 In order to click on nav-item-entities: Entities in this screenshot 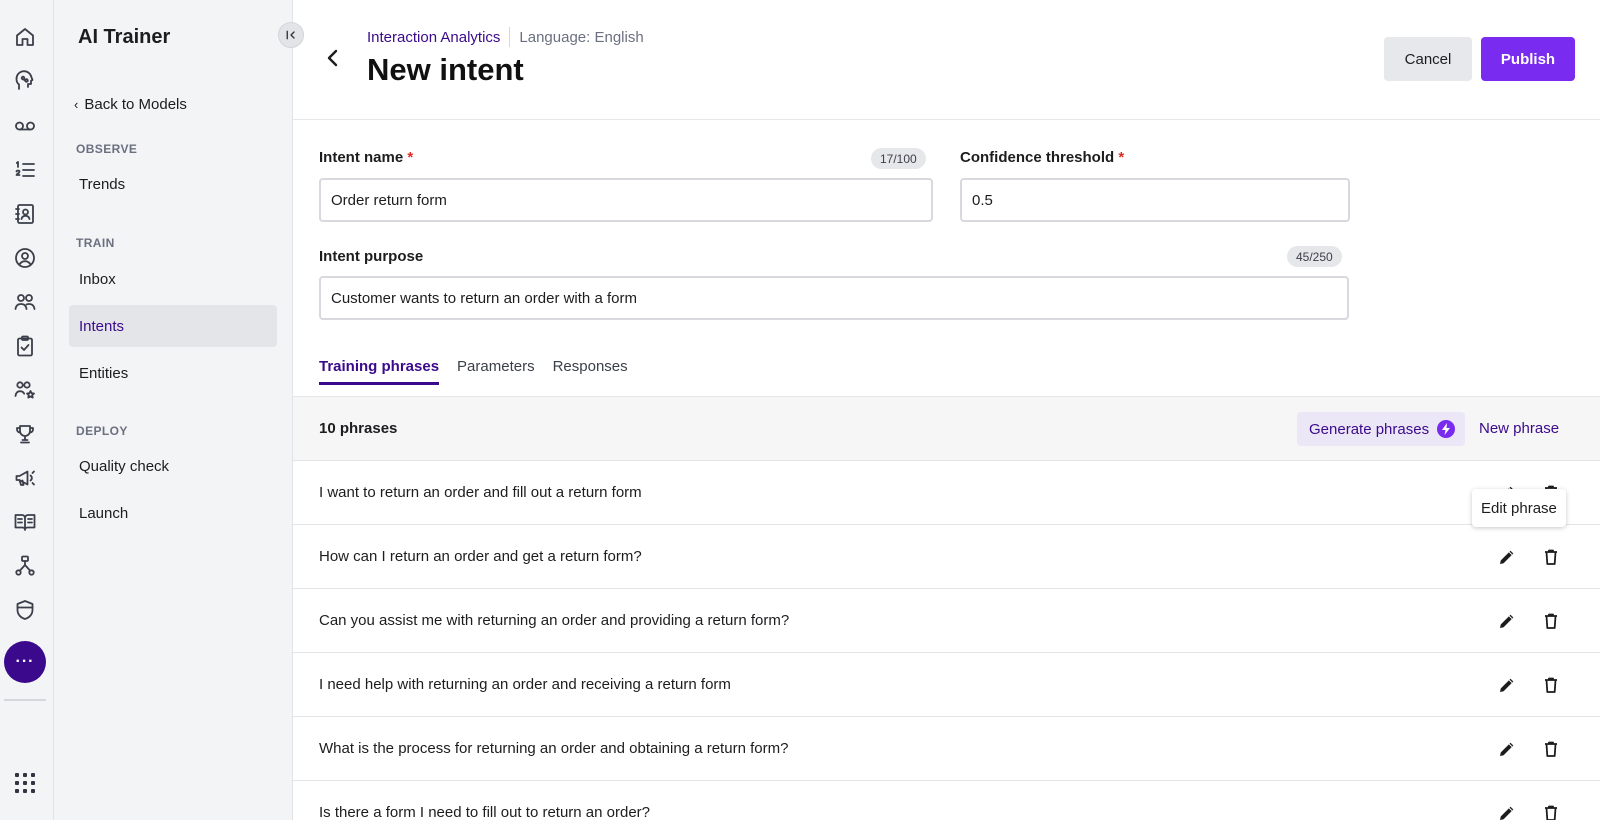, I will do `click(173, 373)`.